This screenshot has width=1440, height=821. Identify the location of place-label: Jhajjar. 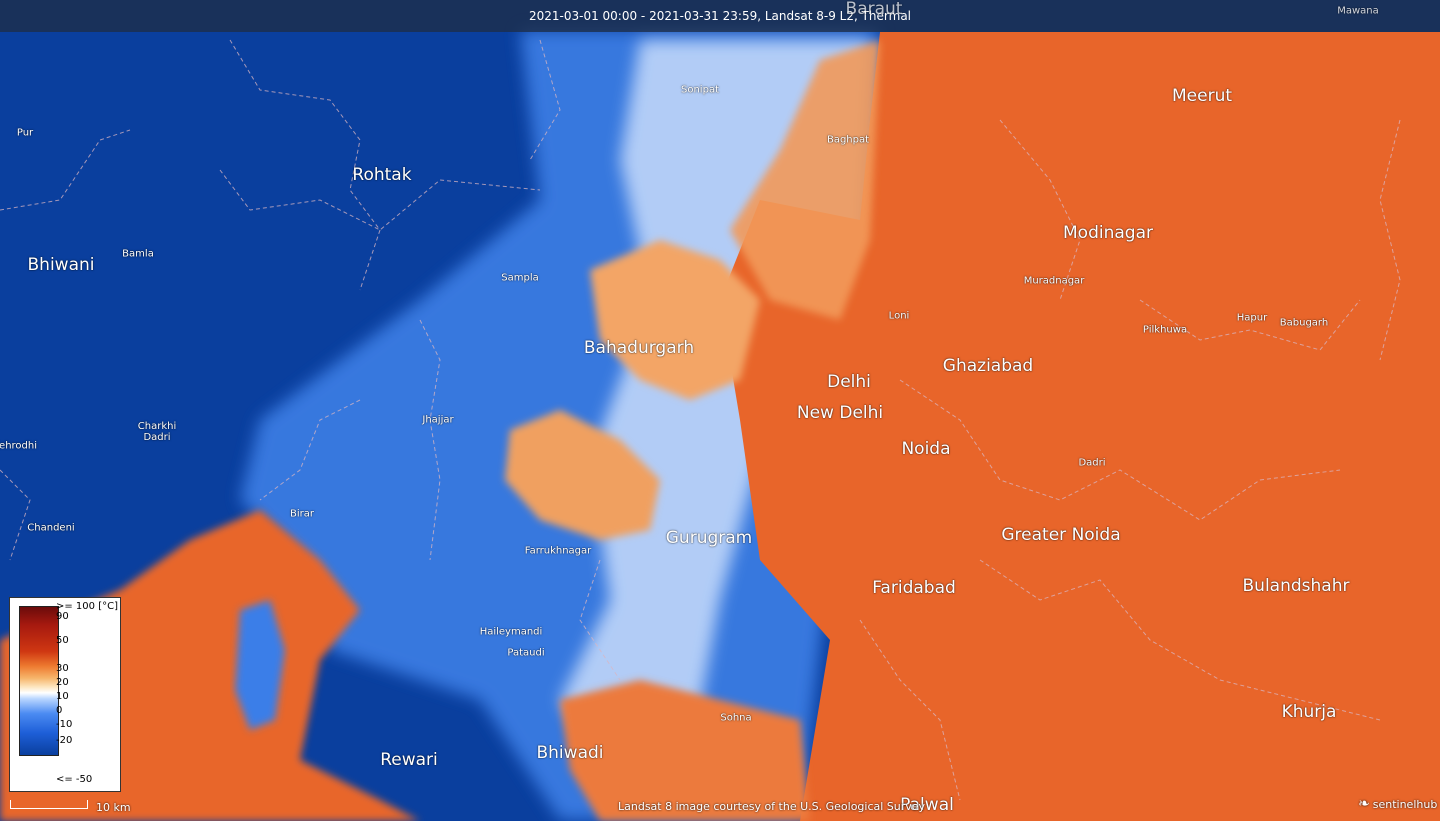
(438, 420).